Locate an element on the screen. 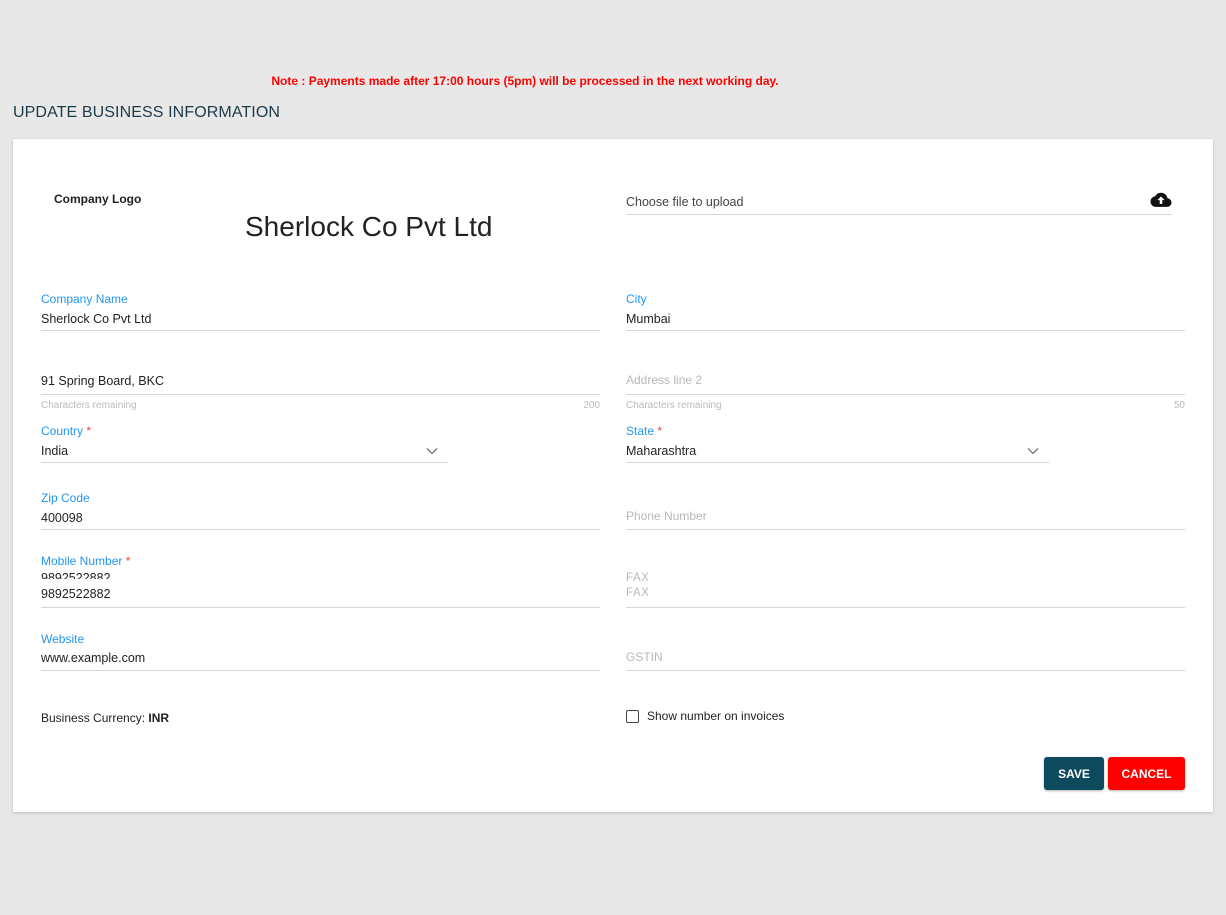  fax-placeholder: FAX is located at coordinates (638, 593).